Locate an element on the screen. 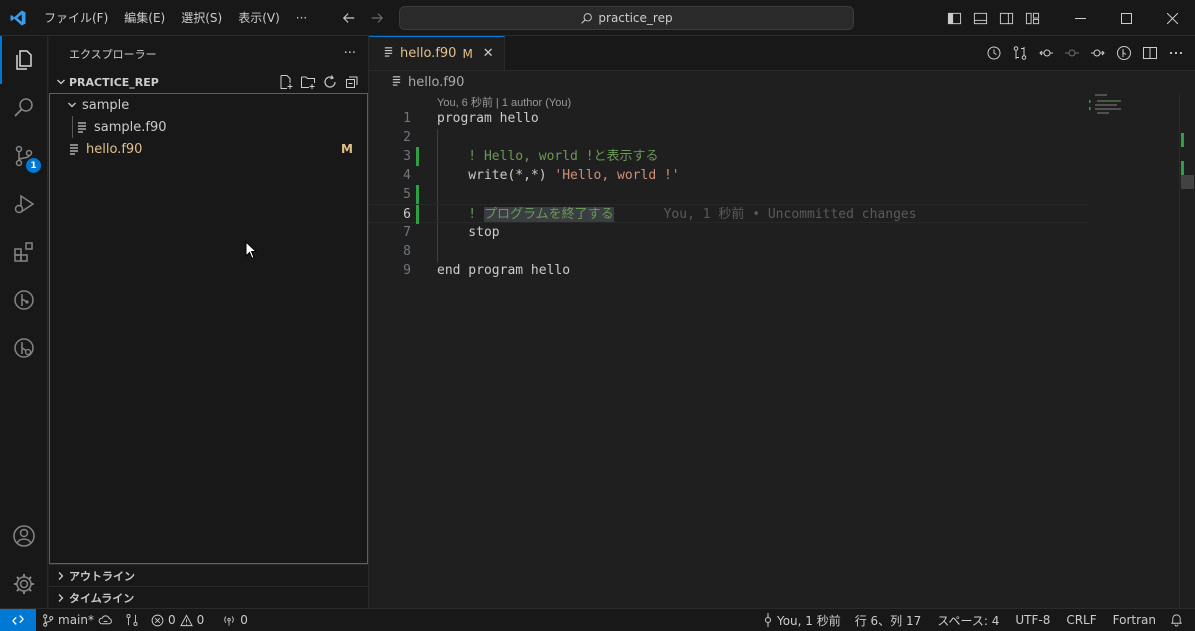 The width and height of the screenshot is (1195, 631). forward-arrow-icon is located at coordinates (377, 18).